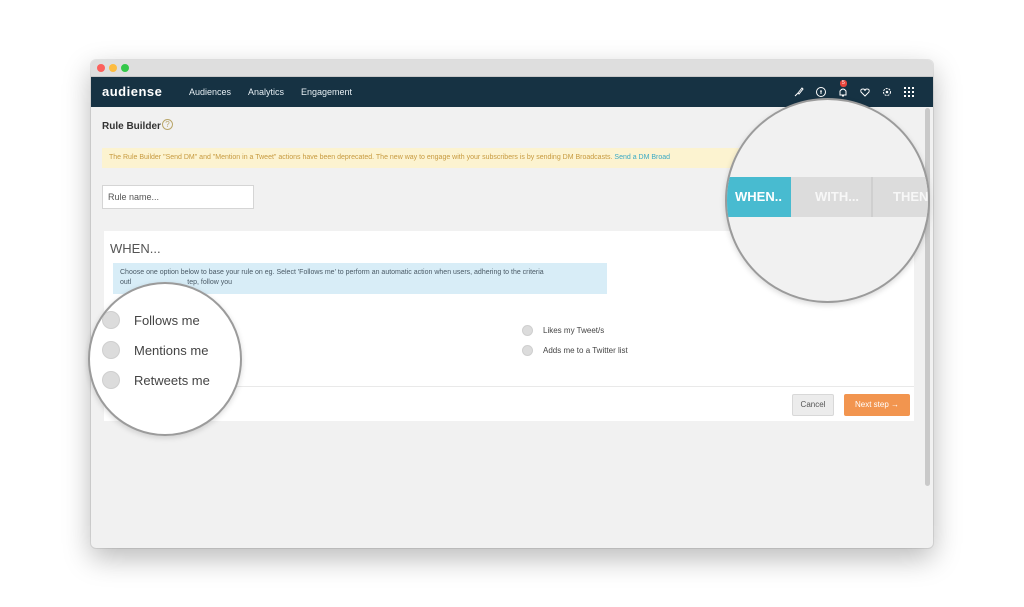 The image size is (1024, 607). I want to click on rocket-icon, so click(799, 92).